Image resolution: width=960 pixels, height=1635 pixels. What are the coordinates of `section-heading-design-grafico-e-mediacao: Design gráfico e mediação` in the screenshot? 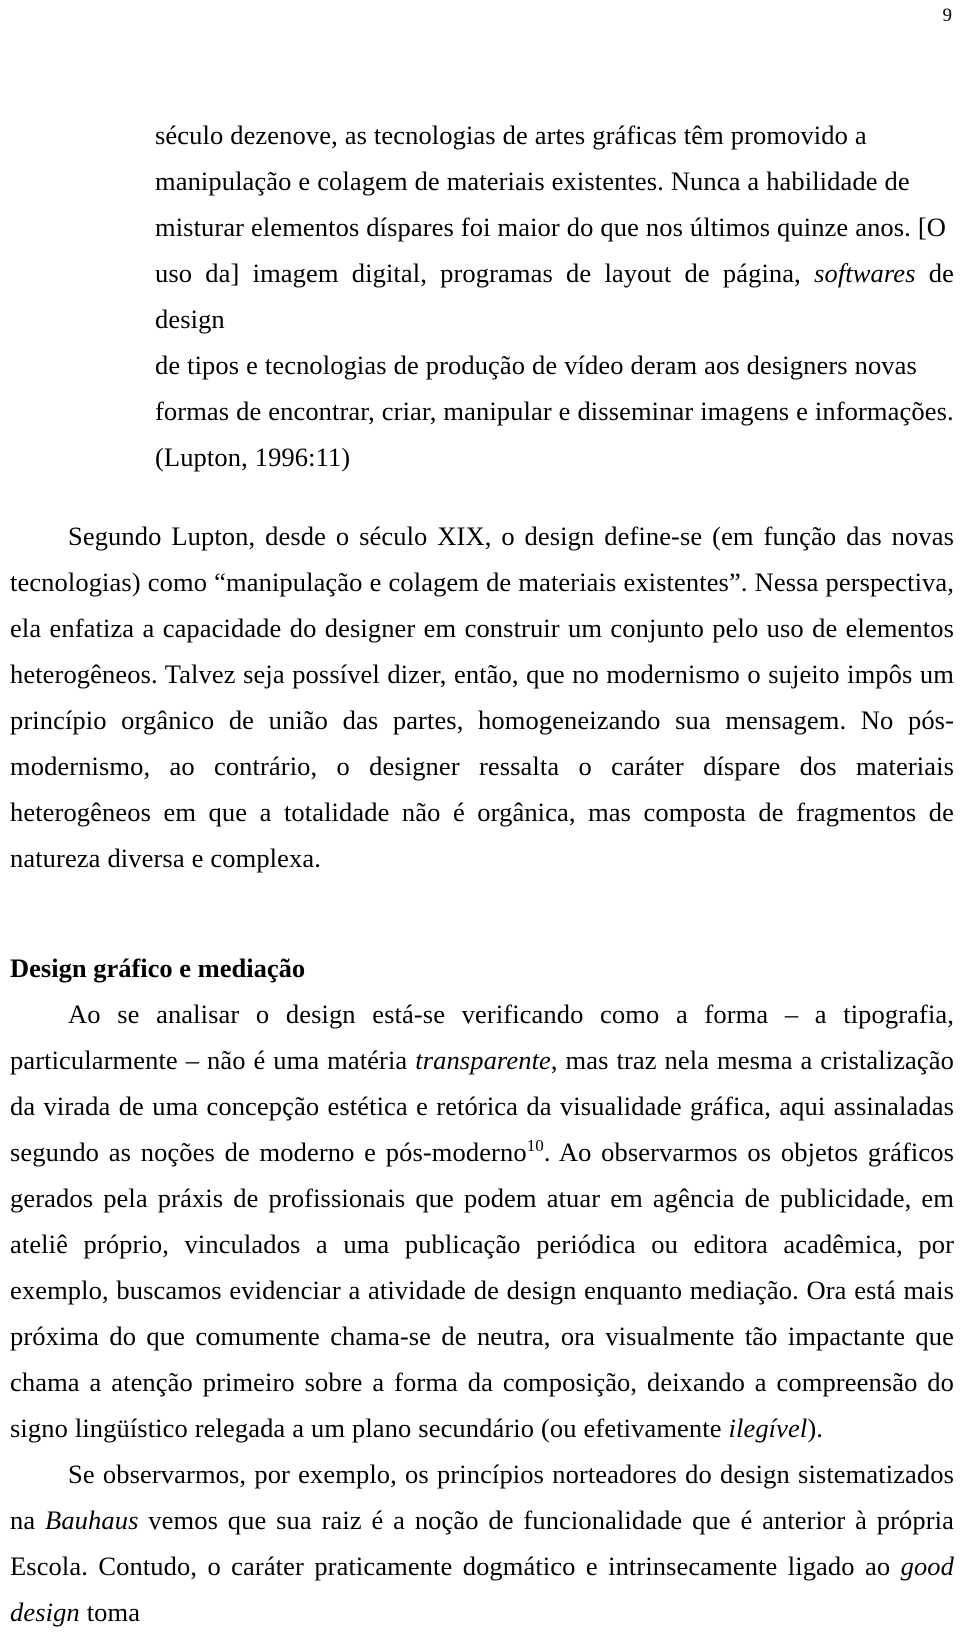 It's located at (158, 968).